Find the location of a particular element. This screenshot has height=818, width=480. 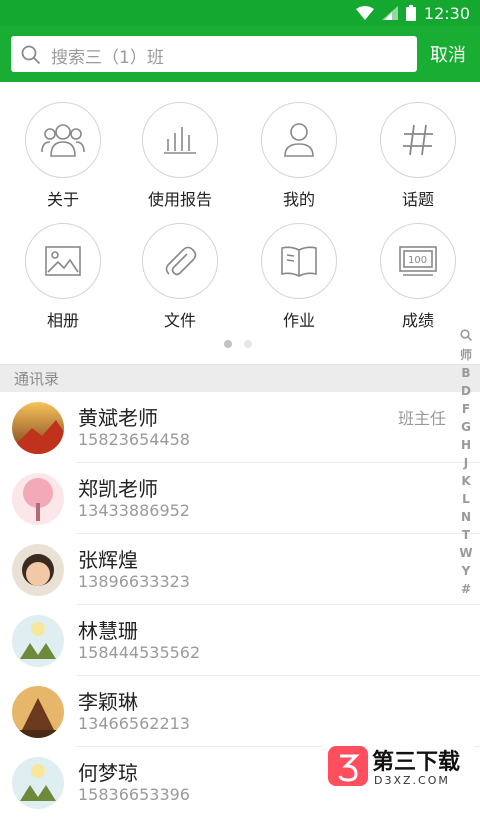

score-icon: 100 is located at coordinates (418, 261).